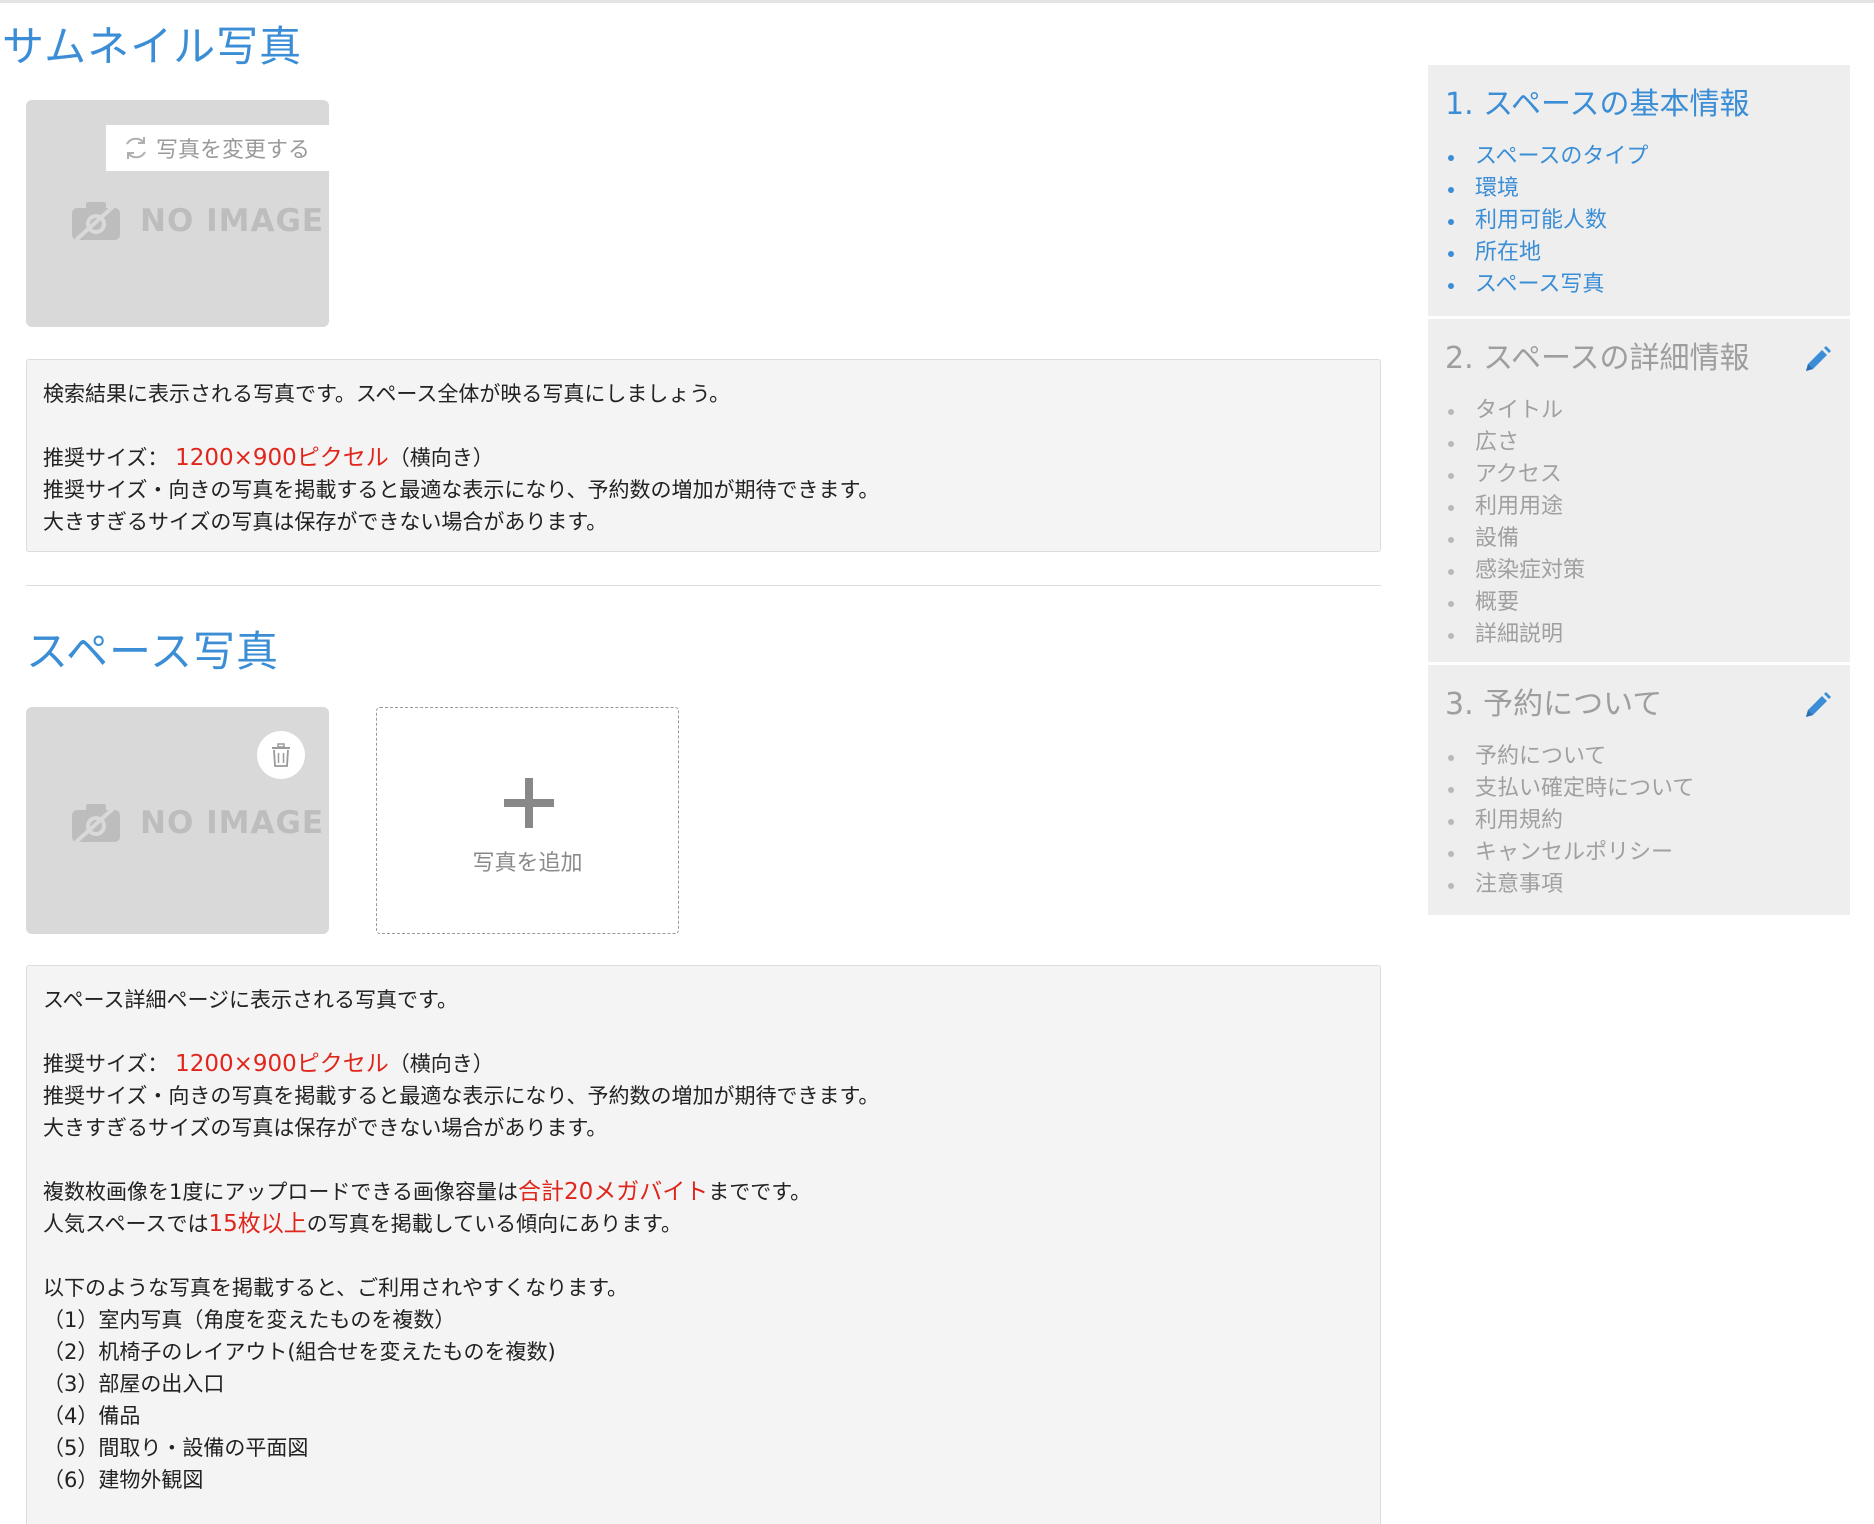  I want to click on sidebar-item: 注意事項, so click(1639, 885).